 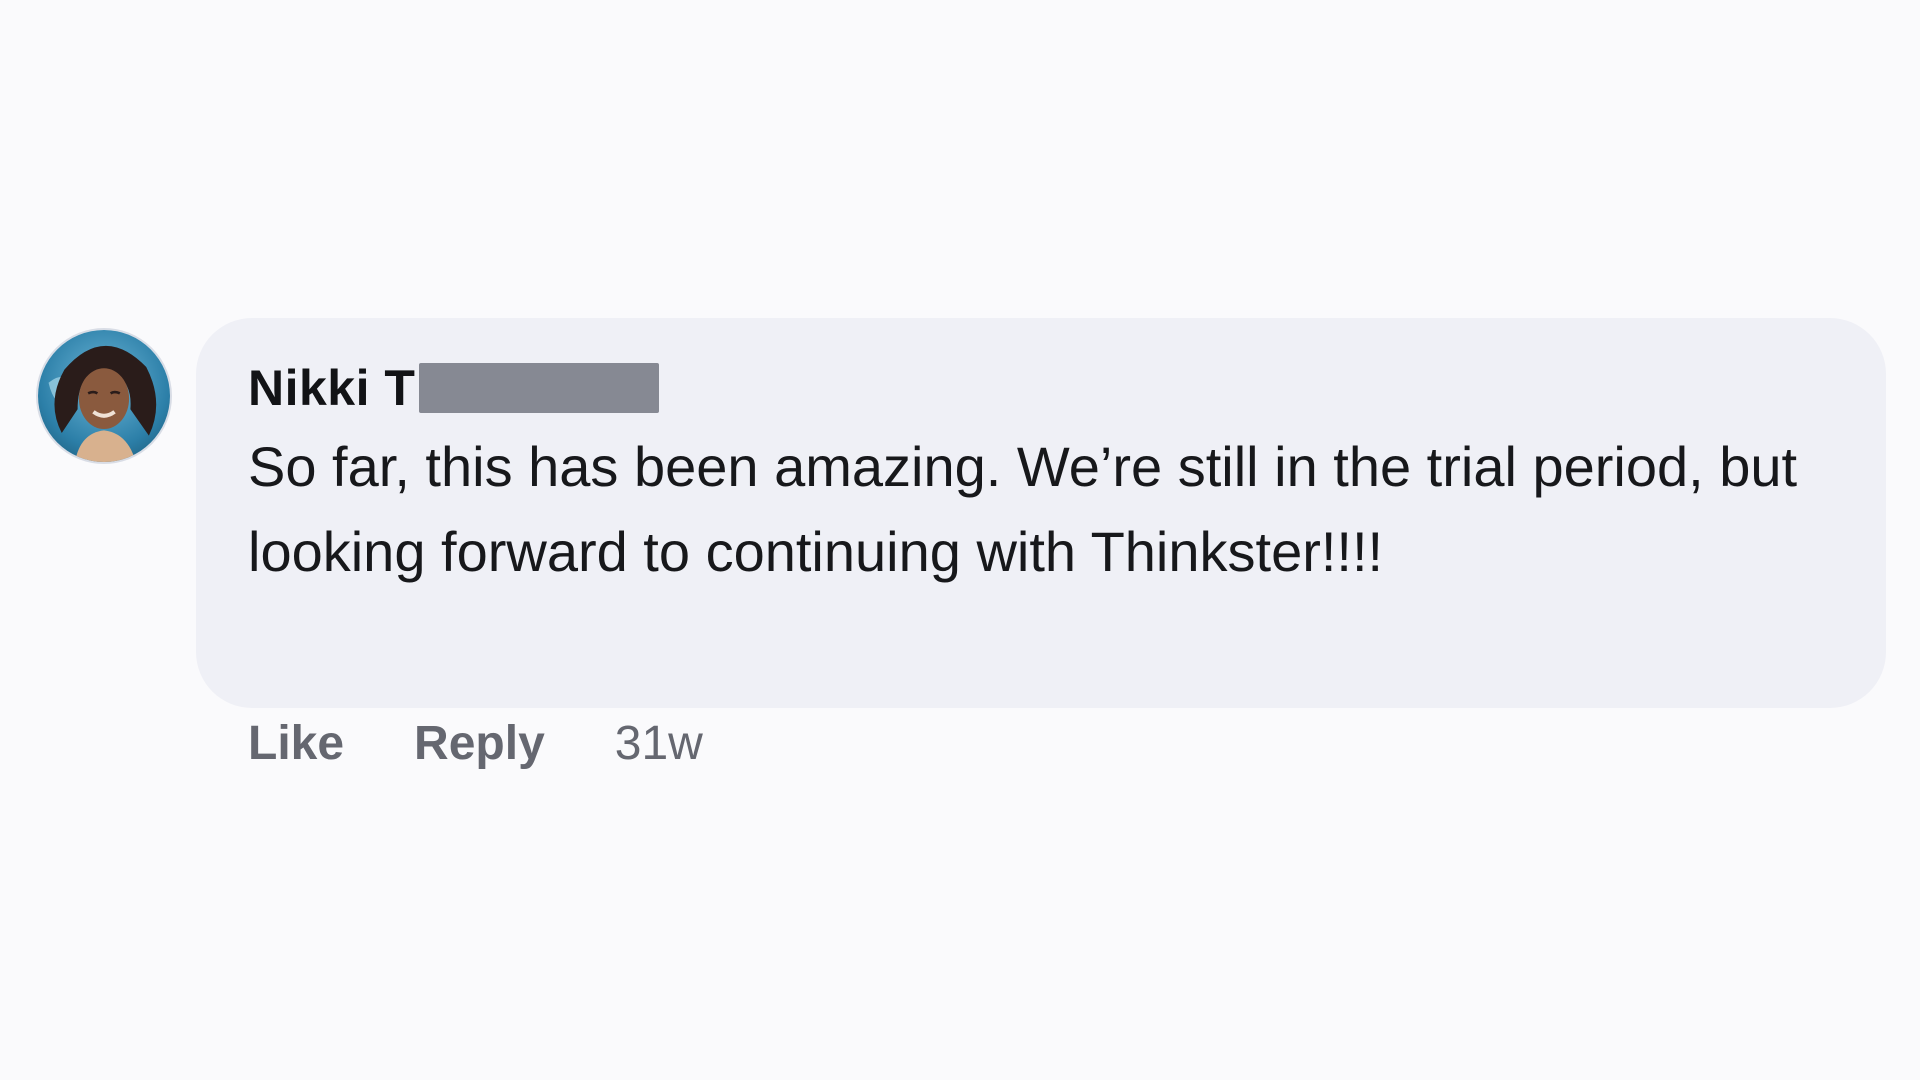 I want to click on reply-button: Reply, so click(x=479, y=743).